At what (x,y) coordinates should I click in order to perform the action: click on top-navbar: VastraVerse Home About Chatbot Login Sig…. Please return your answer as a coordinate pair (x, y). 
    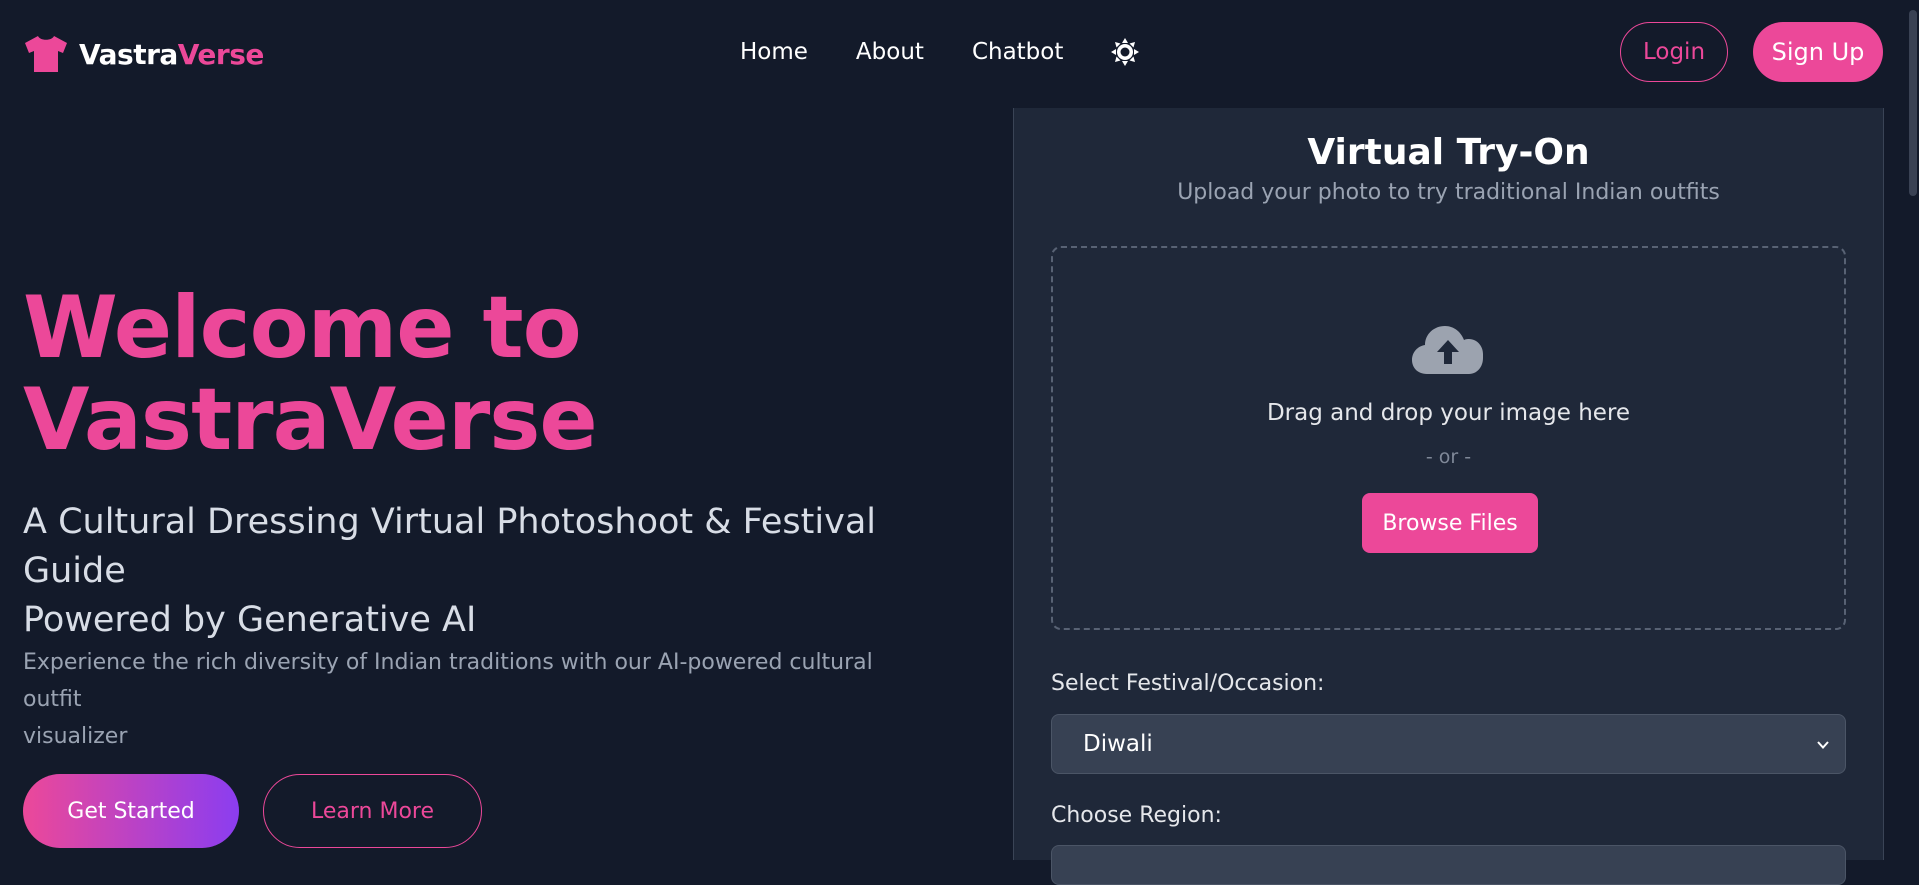
    Looking at the image, I should click on (959, 54).